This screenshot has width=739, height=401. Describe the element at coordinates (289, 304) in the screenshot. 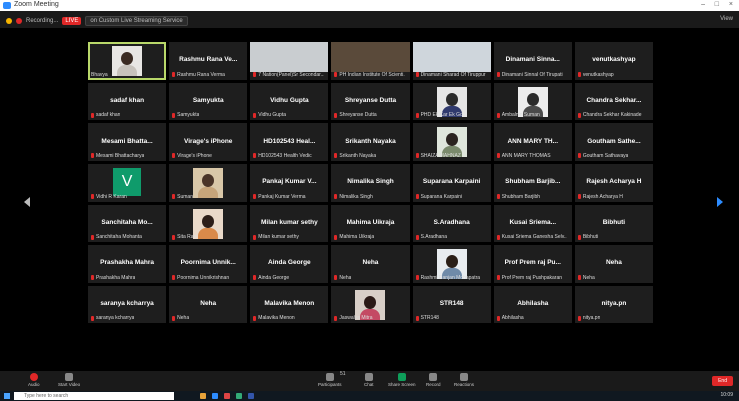

I see `participant-tile: Malavika Menon Malavika Menon` at that location.